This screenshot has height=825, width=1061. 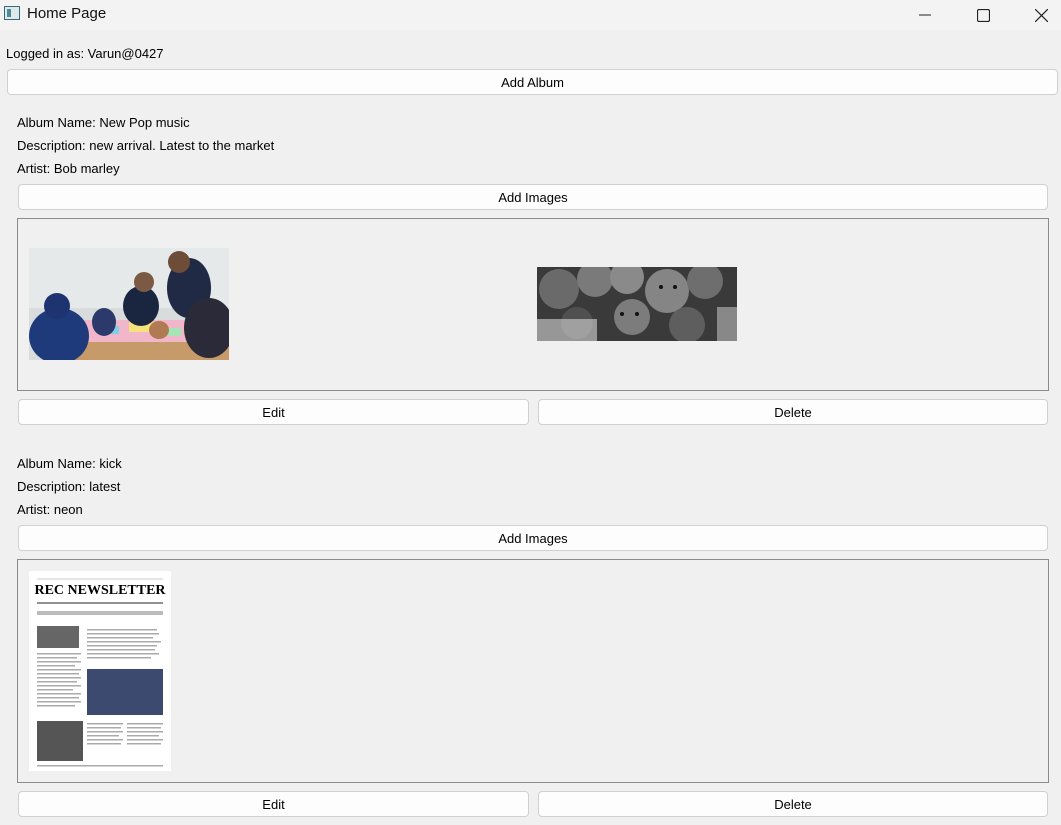 I want to click on album-artist: Artist: Bob marley, so click(x=68, y=168).